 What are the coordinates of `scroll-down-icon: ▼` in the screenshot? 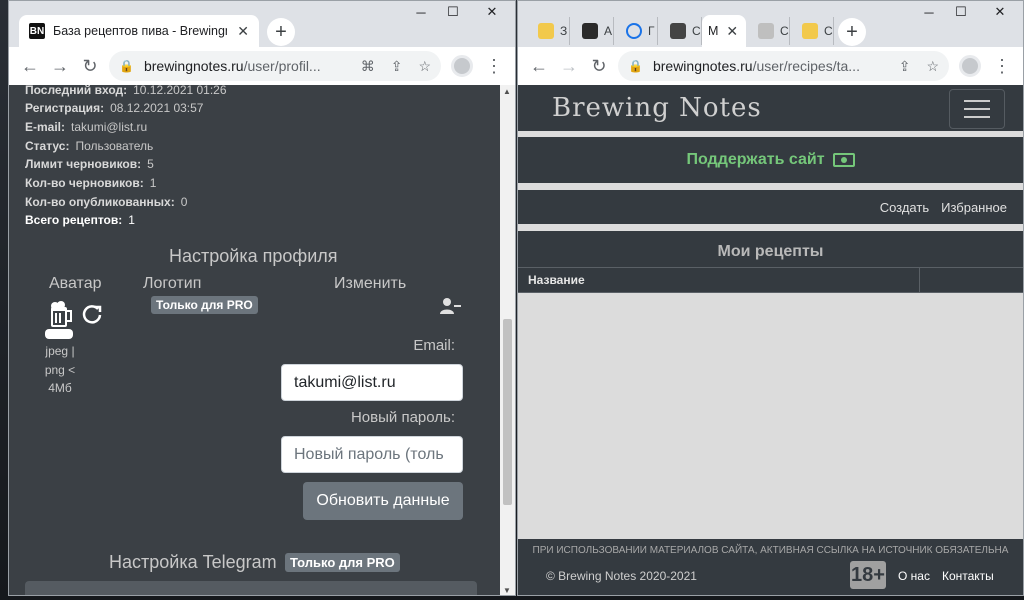 It's located at (507, 590).